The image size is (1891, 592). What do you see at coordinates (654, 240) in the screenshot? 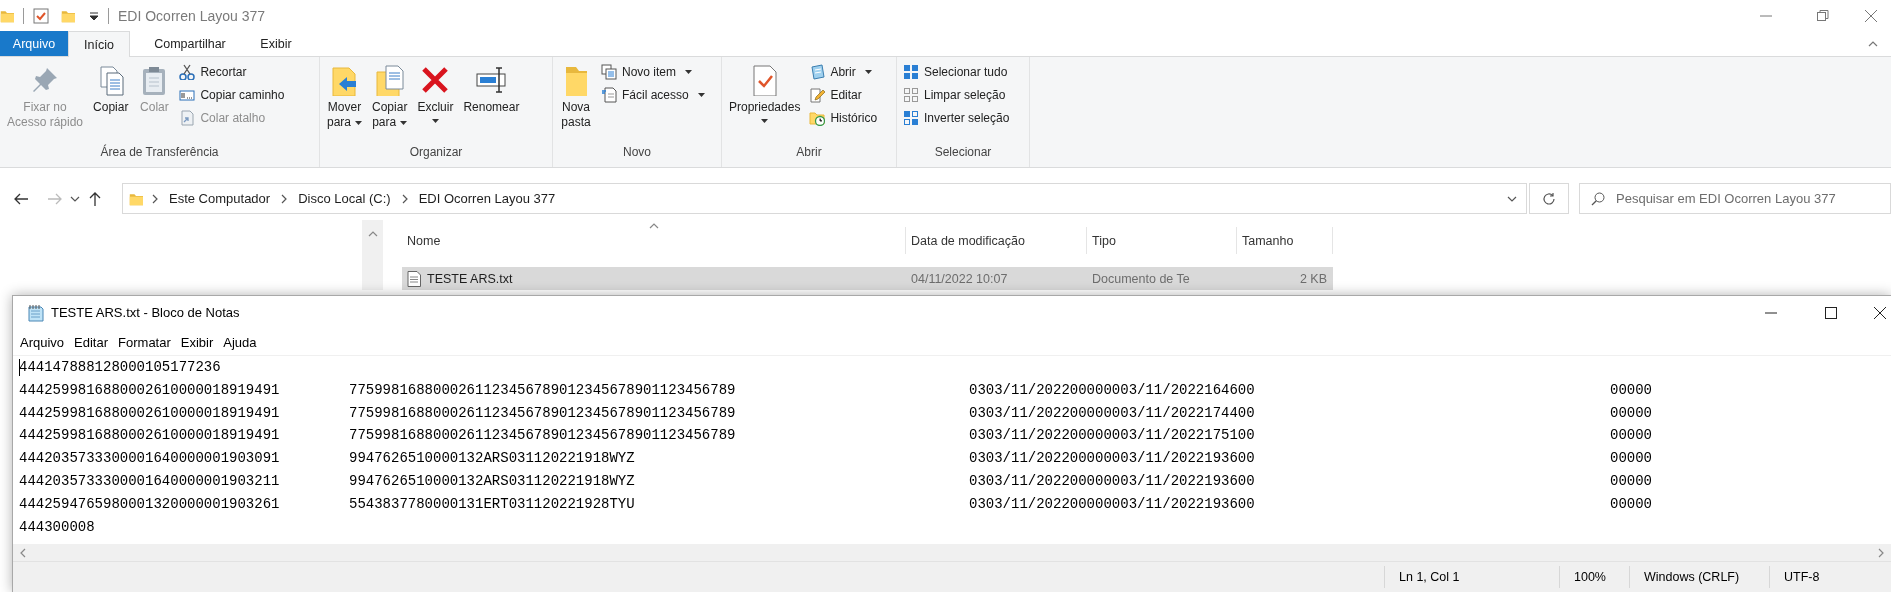
I see `column-header: Nome` at bounding box center [654, 240].